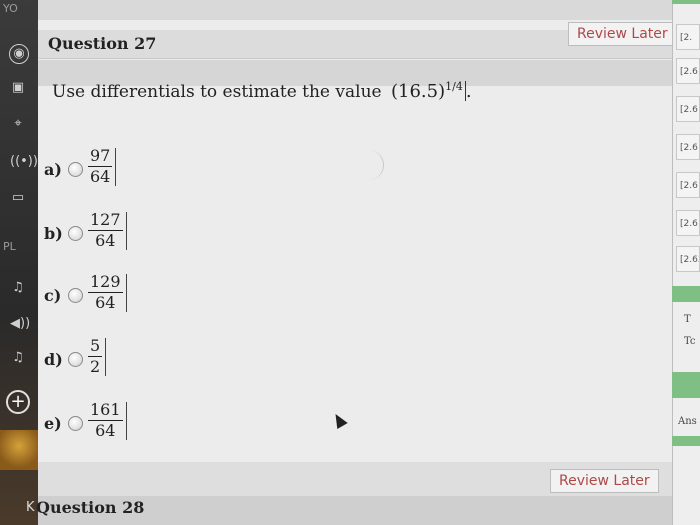 Image resolution: width=700 pixels, height=525 pixels. I want to click on plus-icon: +, so click(18, 402).